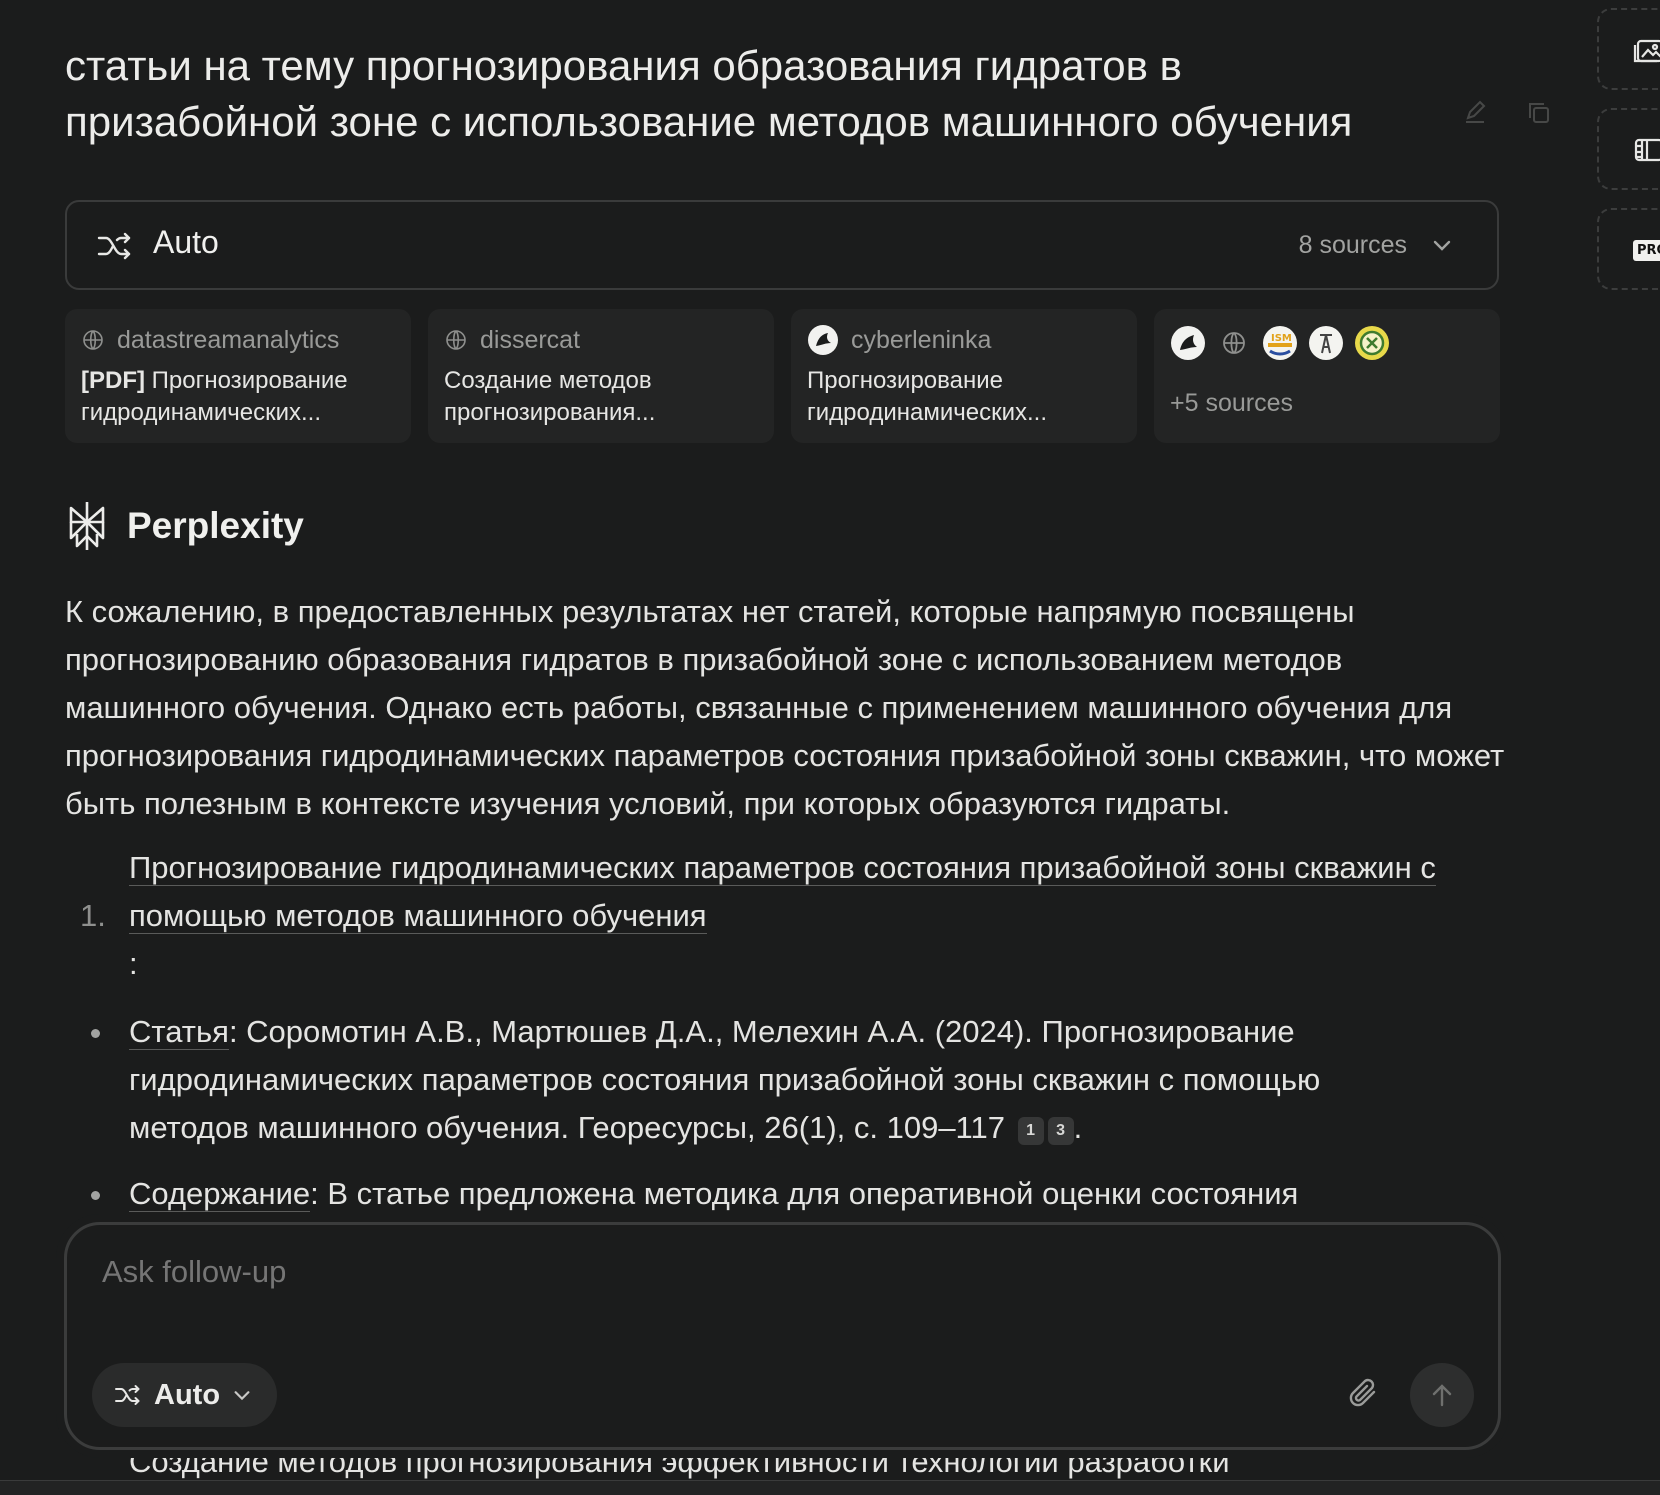 This screenshot has height=1495, width=1660. Describe the element at coordinates (1507, 113) in the screenshot. I see `query-actions` at that location.